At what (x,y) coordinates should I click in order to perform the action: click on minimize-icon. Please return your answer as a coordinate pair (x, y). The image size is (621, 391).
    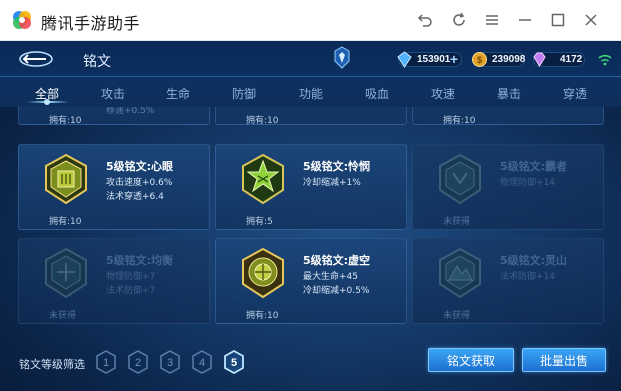
    Looking at the image, I should click on (525, 20).